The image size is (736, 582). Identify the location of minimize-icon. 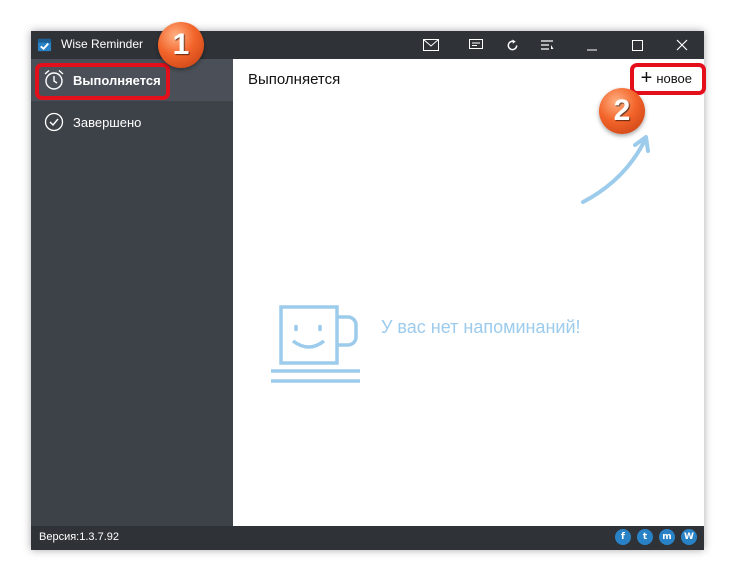
(592, 50).